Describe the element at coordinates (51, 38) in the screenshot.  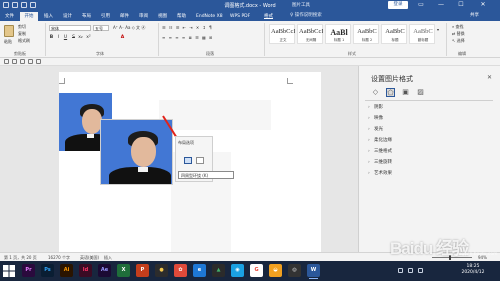
I see `bold-button: B` at that location.